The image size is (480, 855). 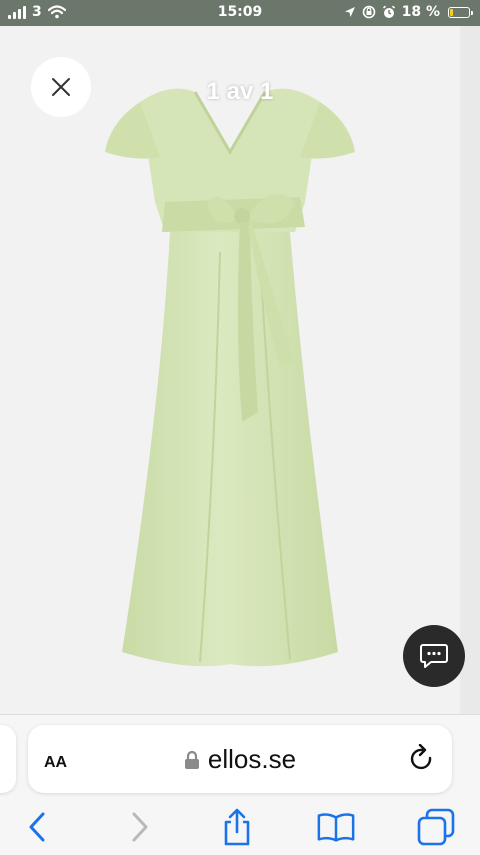 I want to click on battery-percent: 18 %, so click(x=420, y=12).